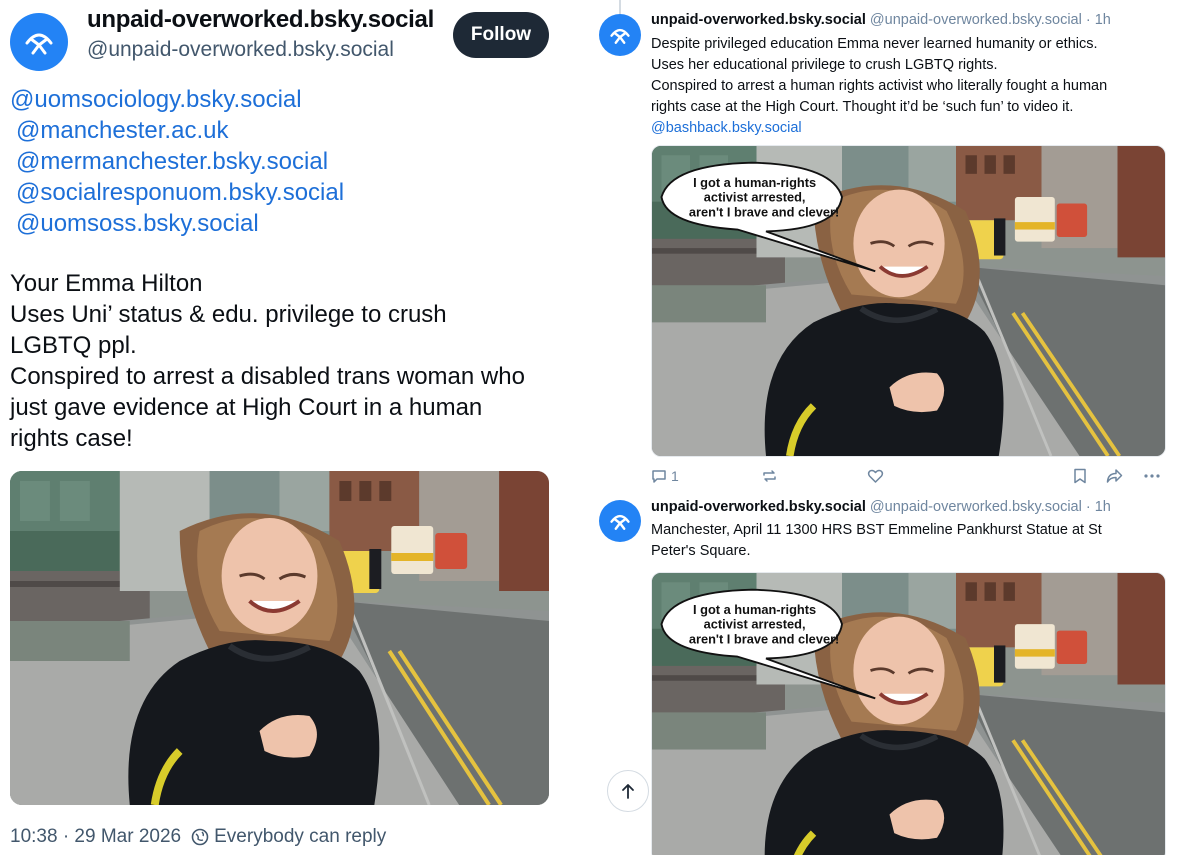 The image size is (1178, 855). Describe the element at coordinates (659, 476) in the screenshot. I see `reply-icon` at that location.